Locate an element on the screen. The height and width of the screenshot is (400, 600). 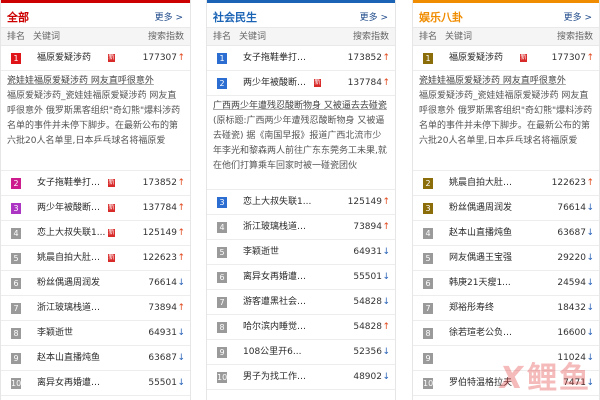
rank-badge: 10 is located at coordinates (16, 383).